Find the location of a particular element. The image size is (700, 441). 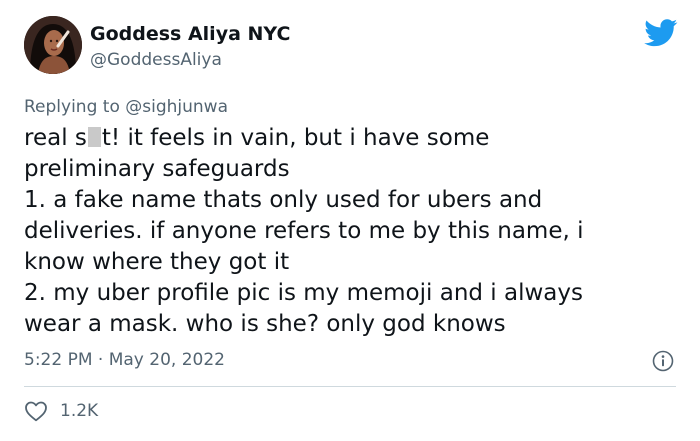

tweet-line-2: preliminary safeguards is located at coordinates (157, 169).